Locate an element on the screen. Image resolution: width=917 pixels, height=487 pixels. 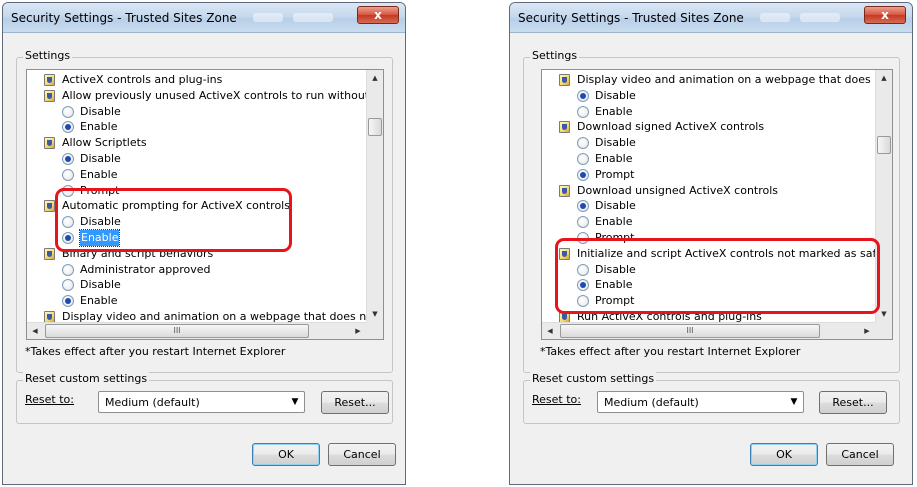
activex-category-icon is located at coordinates (49, 80).